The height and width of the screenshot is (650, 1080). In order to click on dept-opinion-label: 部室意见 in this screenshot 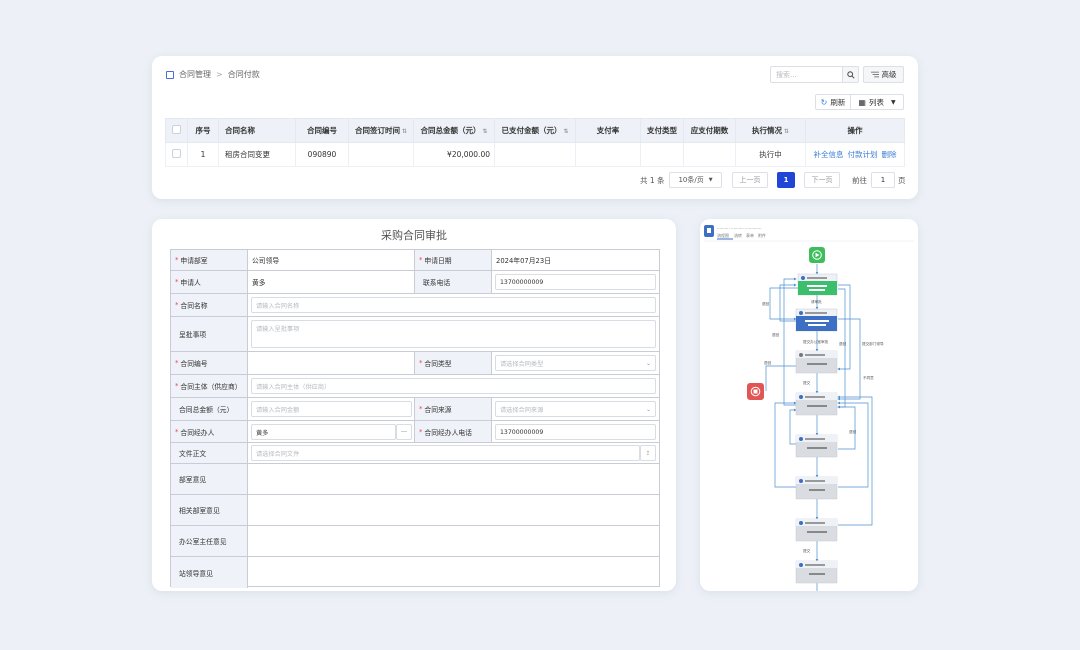, I will do `click(209, 479)`.